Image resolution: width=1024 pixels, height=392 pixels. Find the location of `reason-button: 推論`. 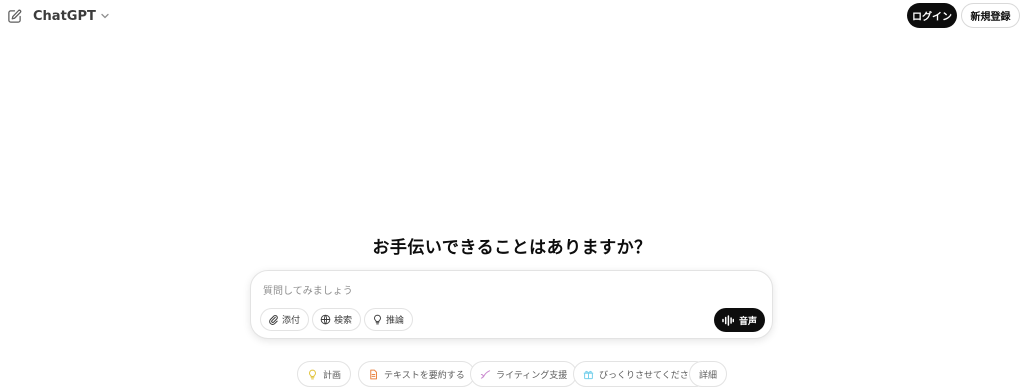

reason-button: 推論 is located at coordinates (389, 319).